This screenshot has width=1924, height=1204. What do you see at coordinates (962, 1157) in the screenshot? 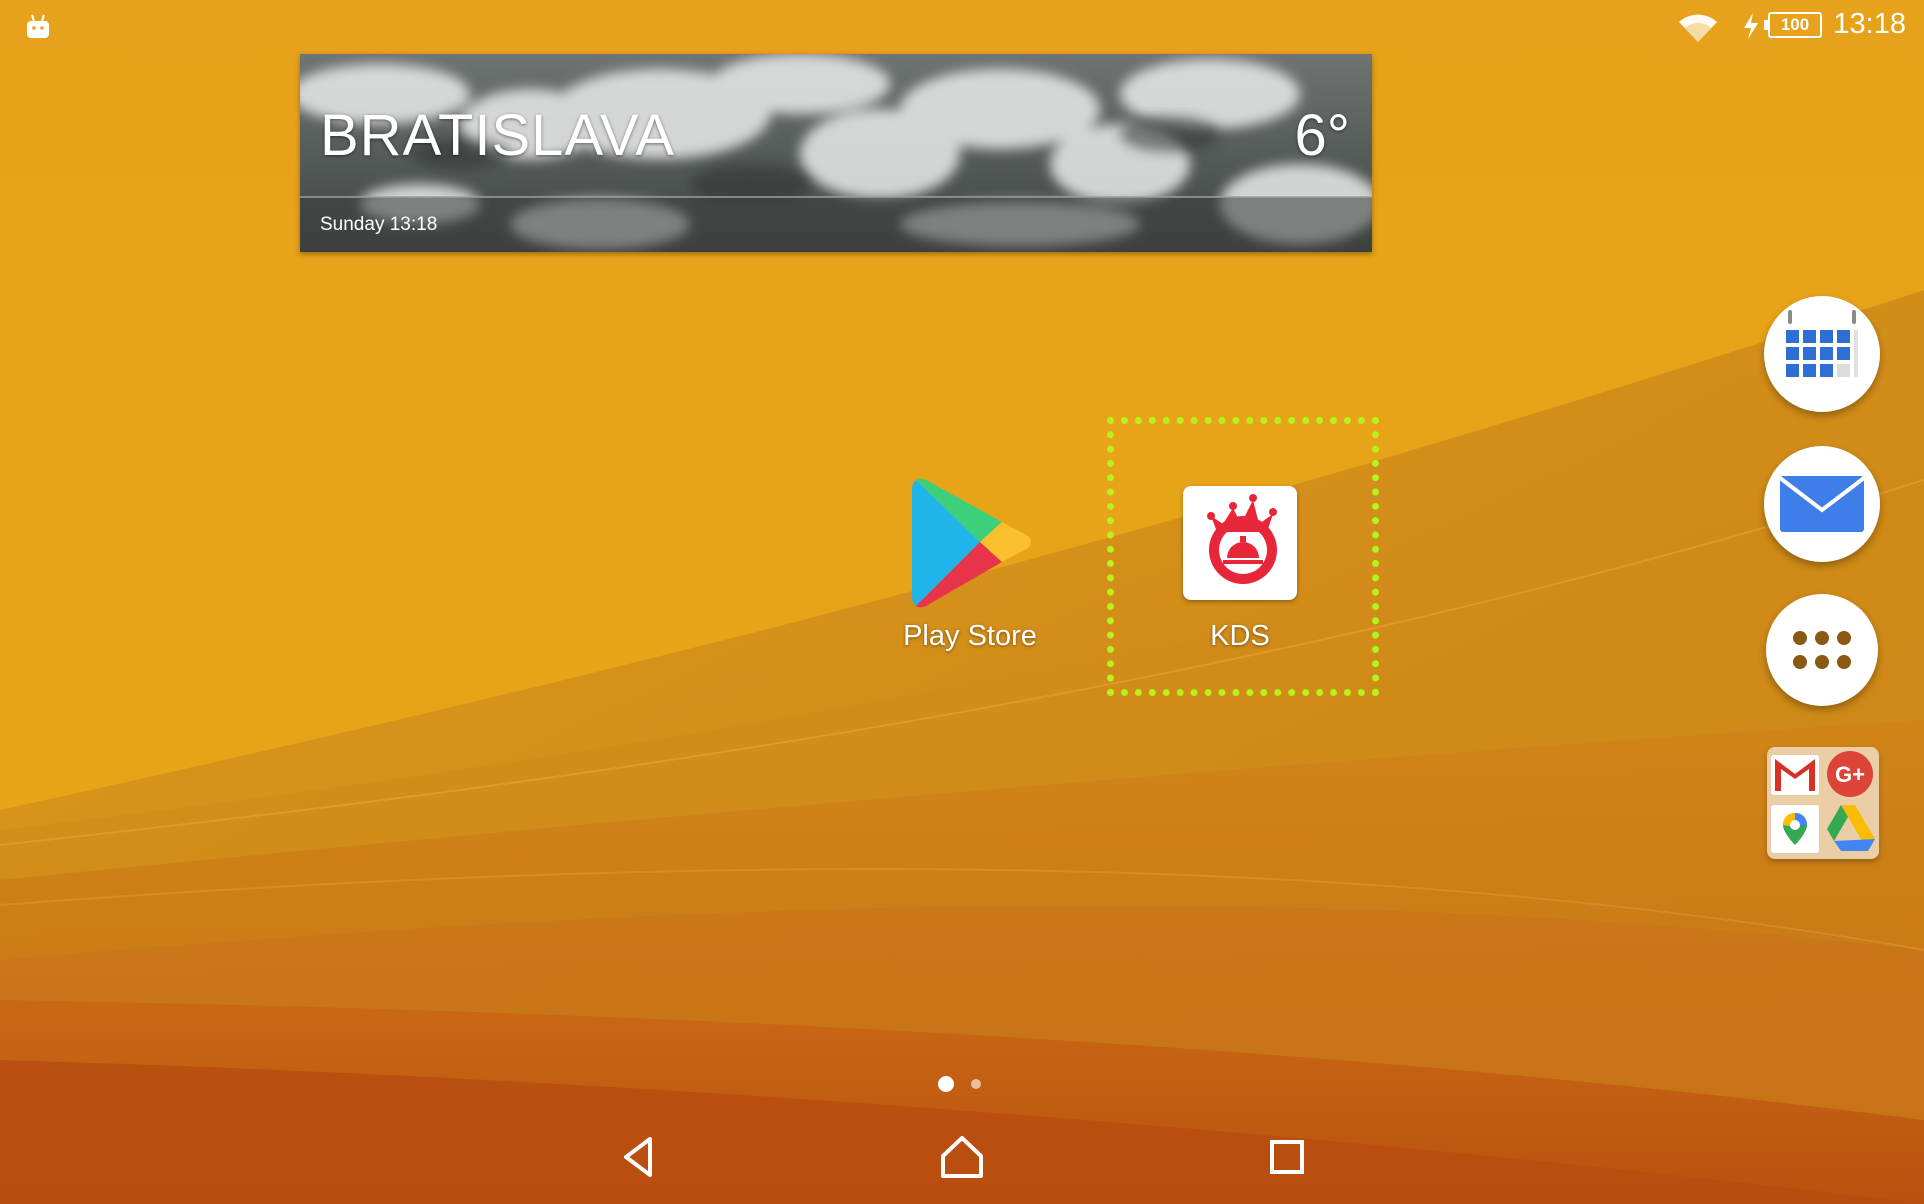
I see `home-icon` at bounding box center [962, 1157].